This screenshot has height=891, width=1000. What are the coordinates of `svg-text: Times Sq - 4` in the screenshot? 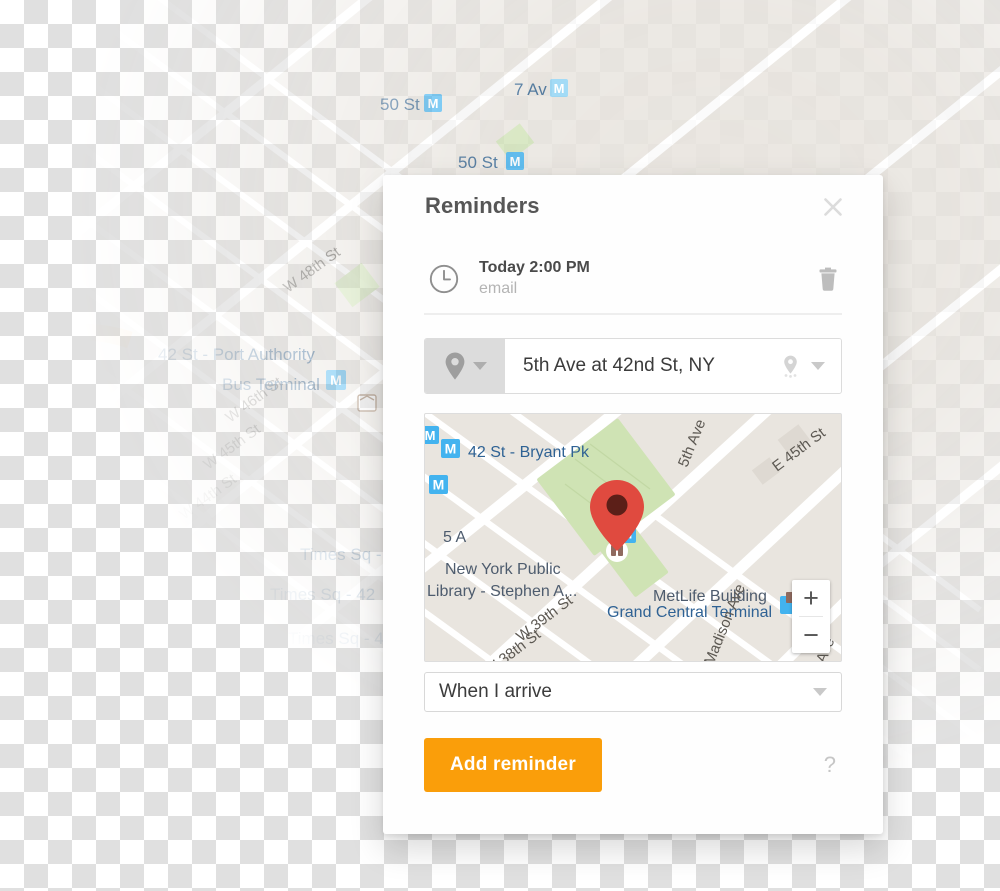 It's located at (336, 638).